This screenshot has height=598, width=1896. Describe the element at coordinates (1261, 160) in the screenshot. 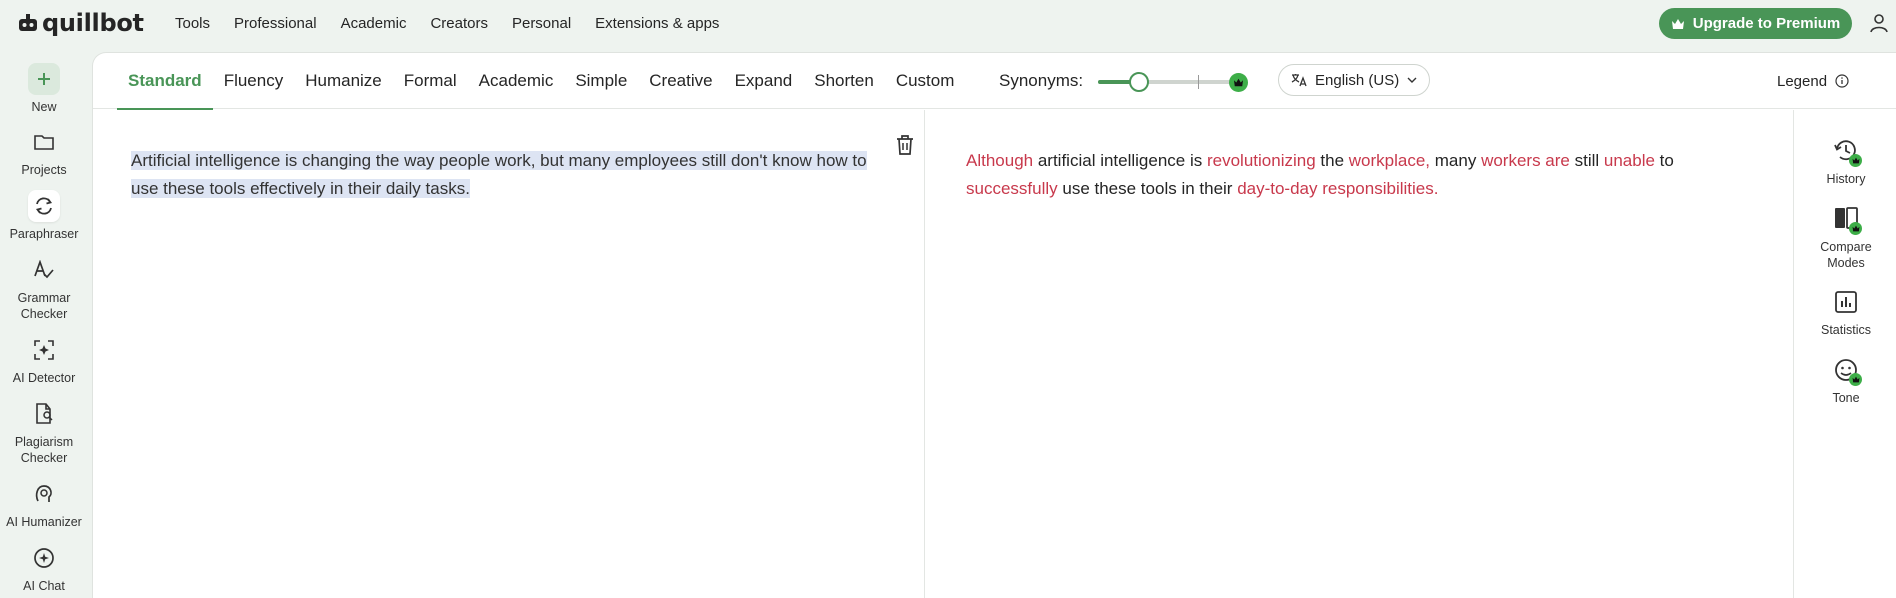

I see `changed-phrase: revolutionizing` at that location.